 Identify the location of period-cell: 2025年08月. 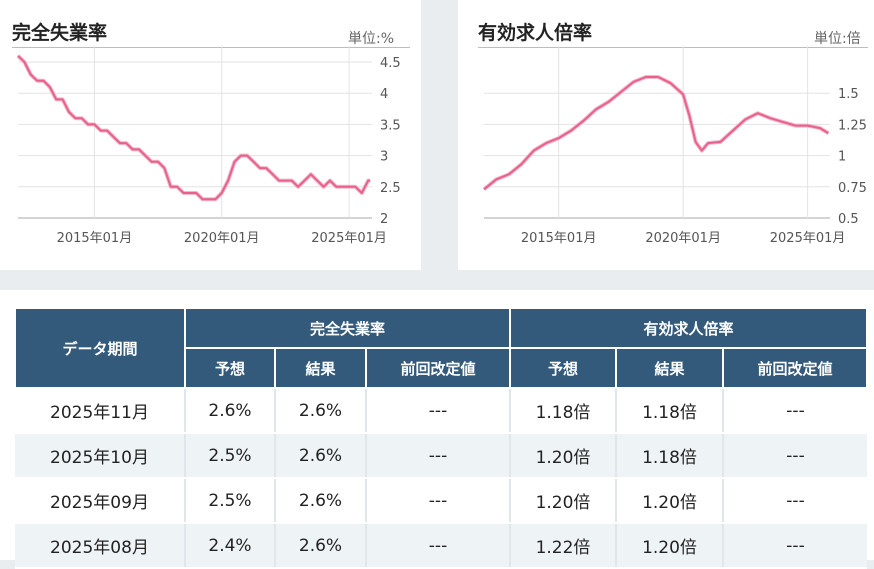
(100, 546).